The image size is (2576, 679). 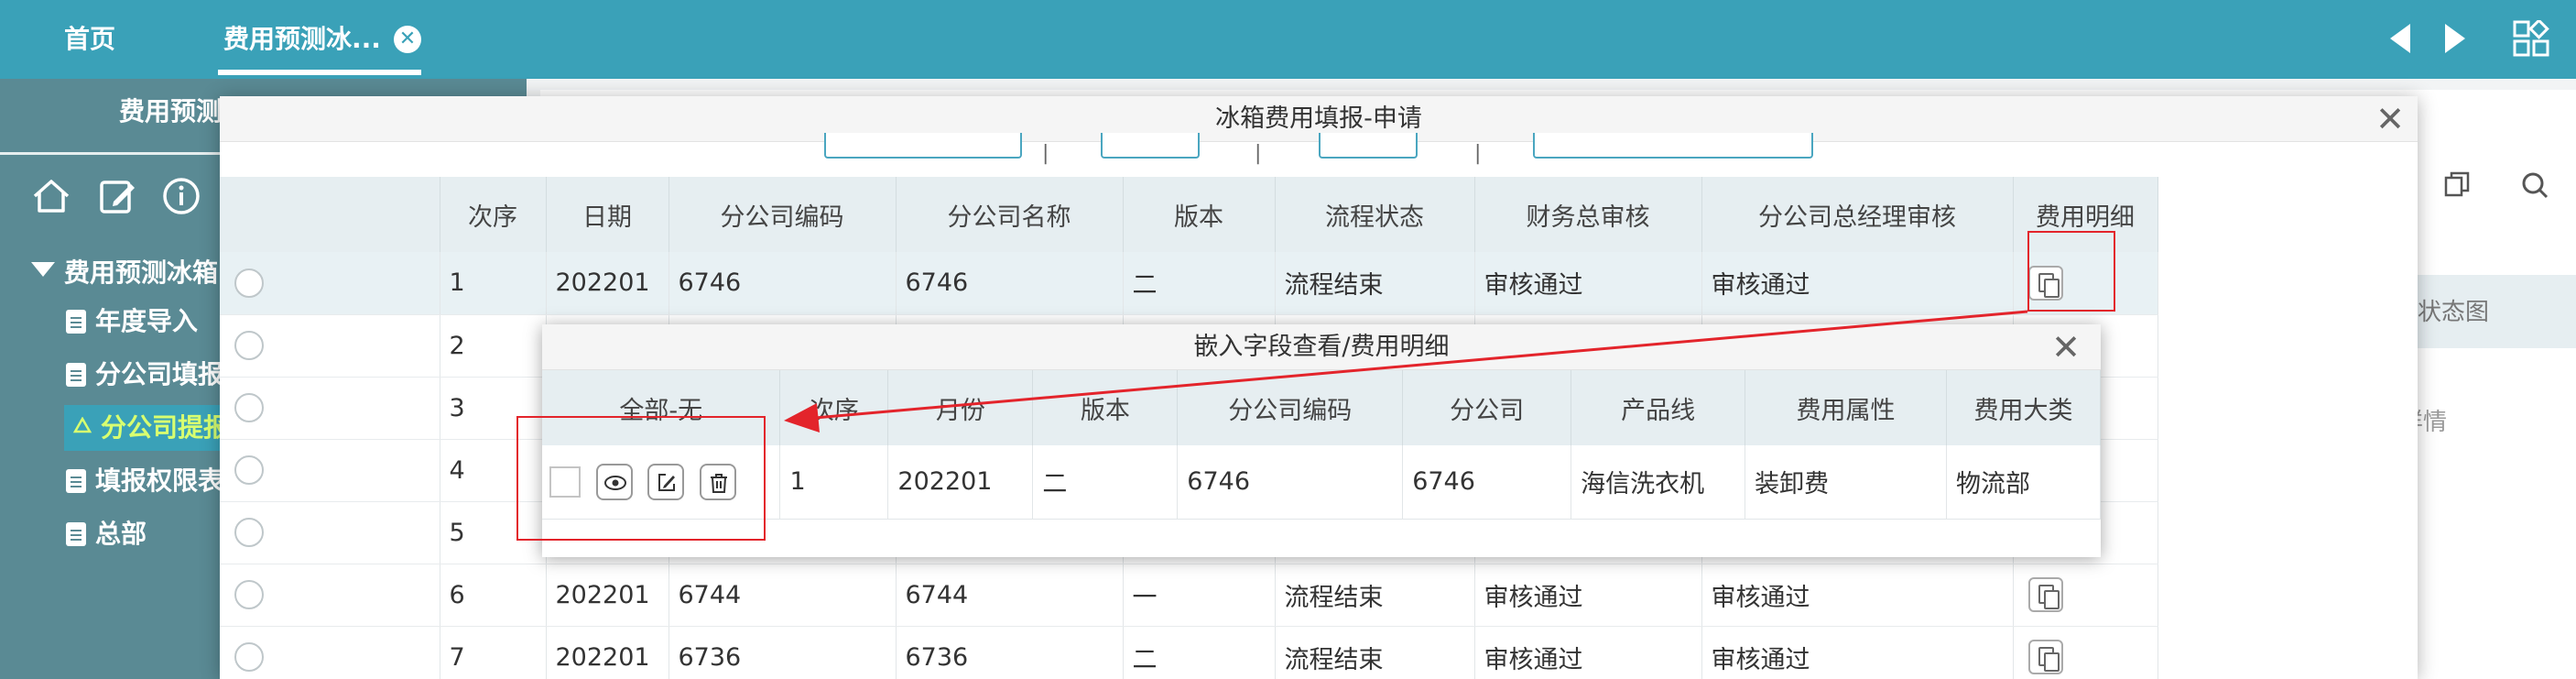 I want to click on arrow-head, so click(x=802, y=418).